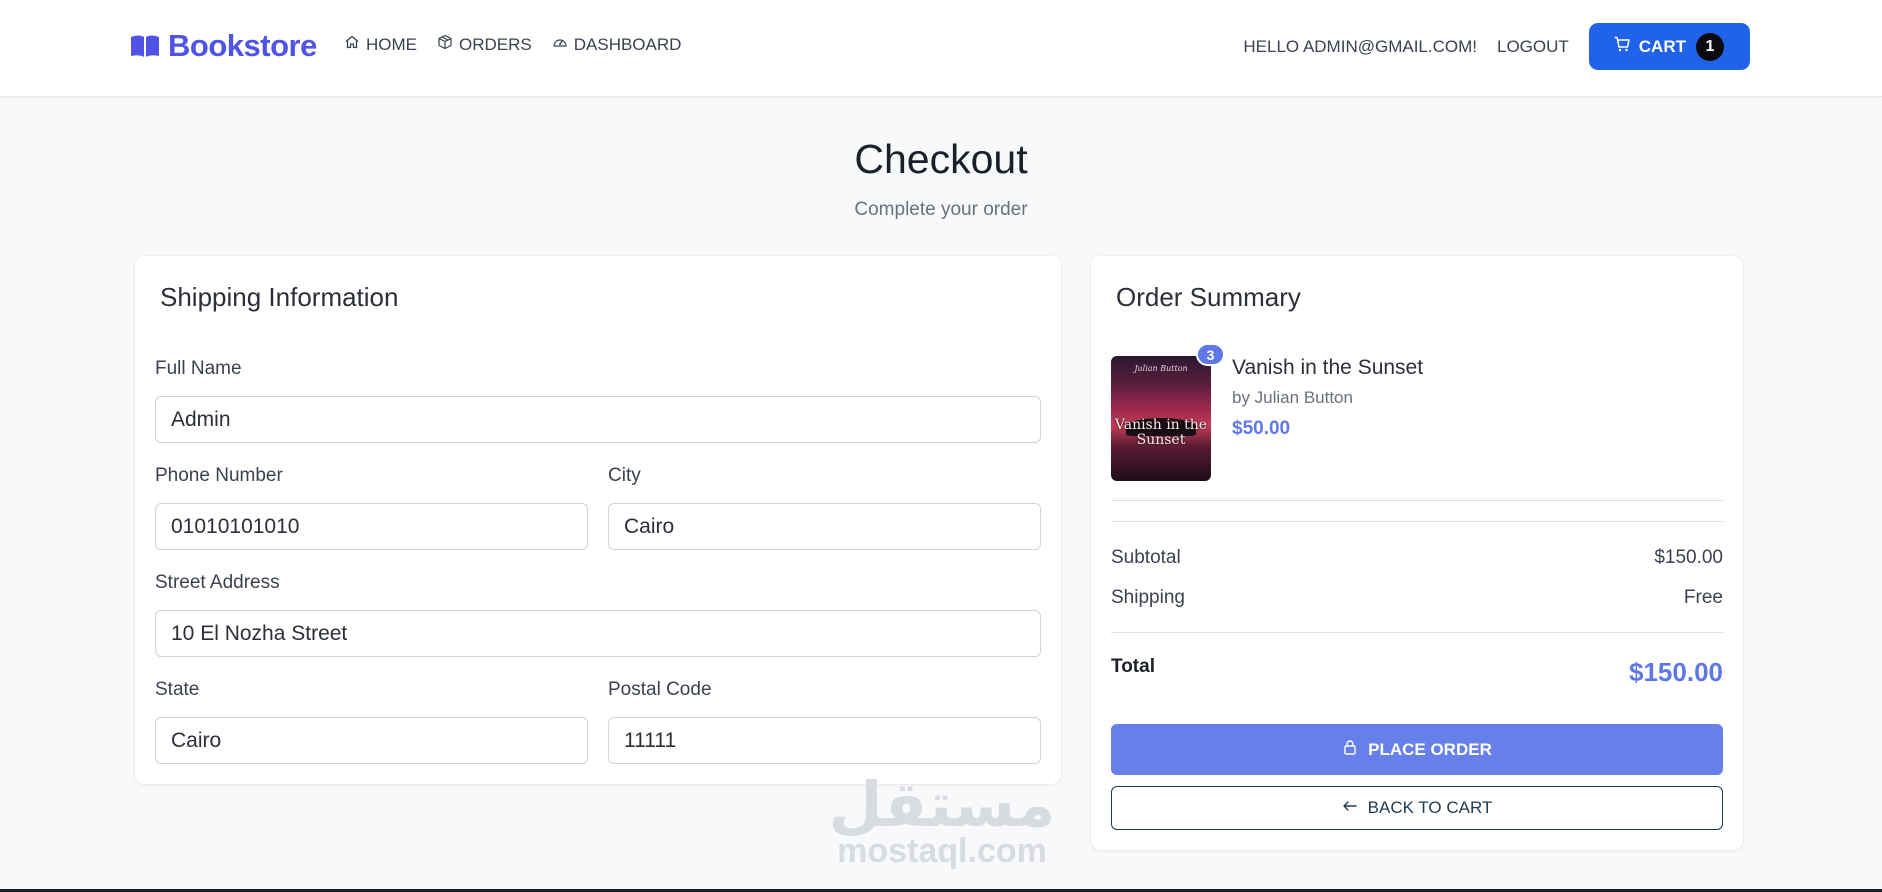 The image size is (1882, 892). Describe the element at coordinates (1662, 46) in the screenshot. I see `cart-label: CART` at that location.